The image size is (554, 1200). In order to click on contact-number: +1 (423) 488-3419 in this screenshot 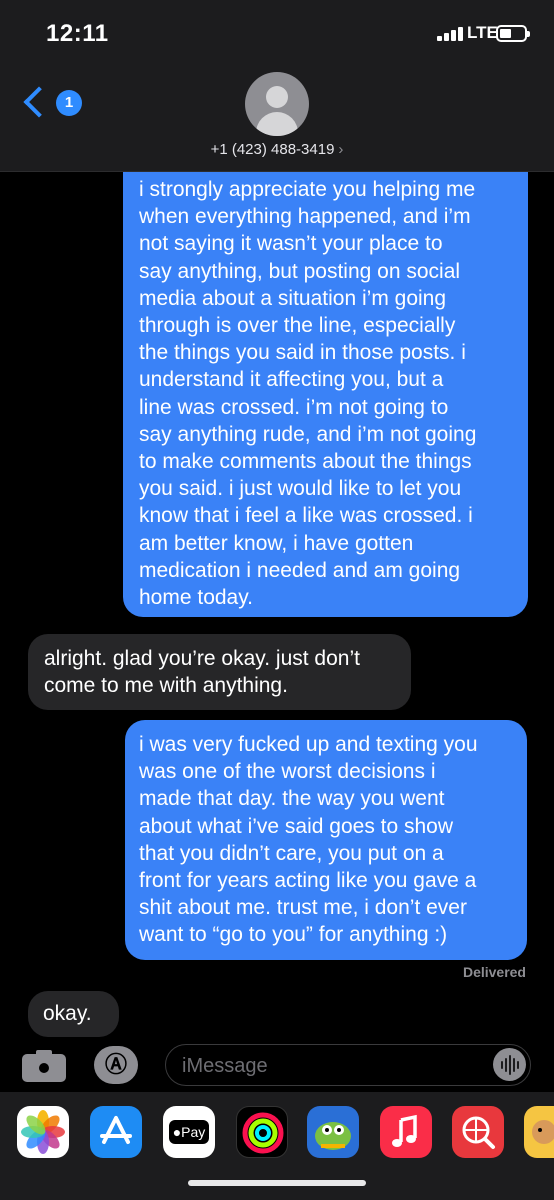, I will do `click(272, 149)`.